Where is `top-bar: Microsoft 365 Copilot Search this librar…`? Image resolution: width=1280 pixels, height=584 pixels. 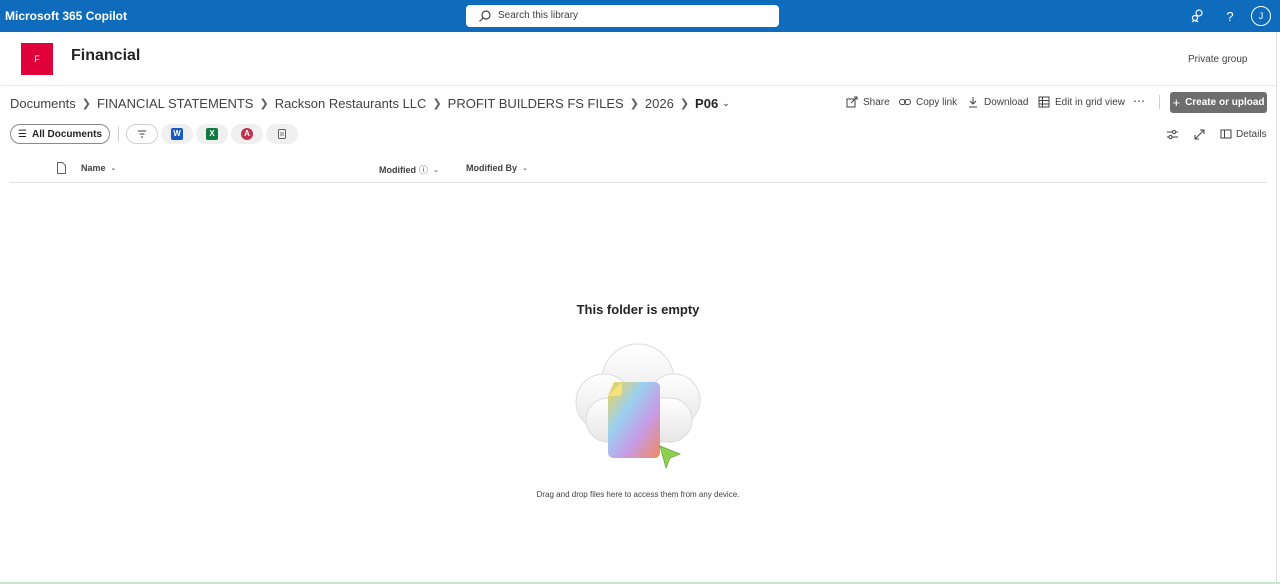 top-bar: Microsoft 365 Copilot Search this librar… is located at coordinates (640, 16).